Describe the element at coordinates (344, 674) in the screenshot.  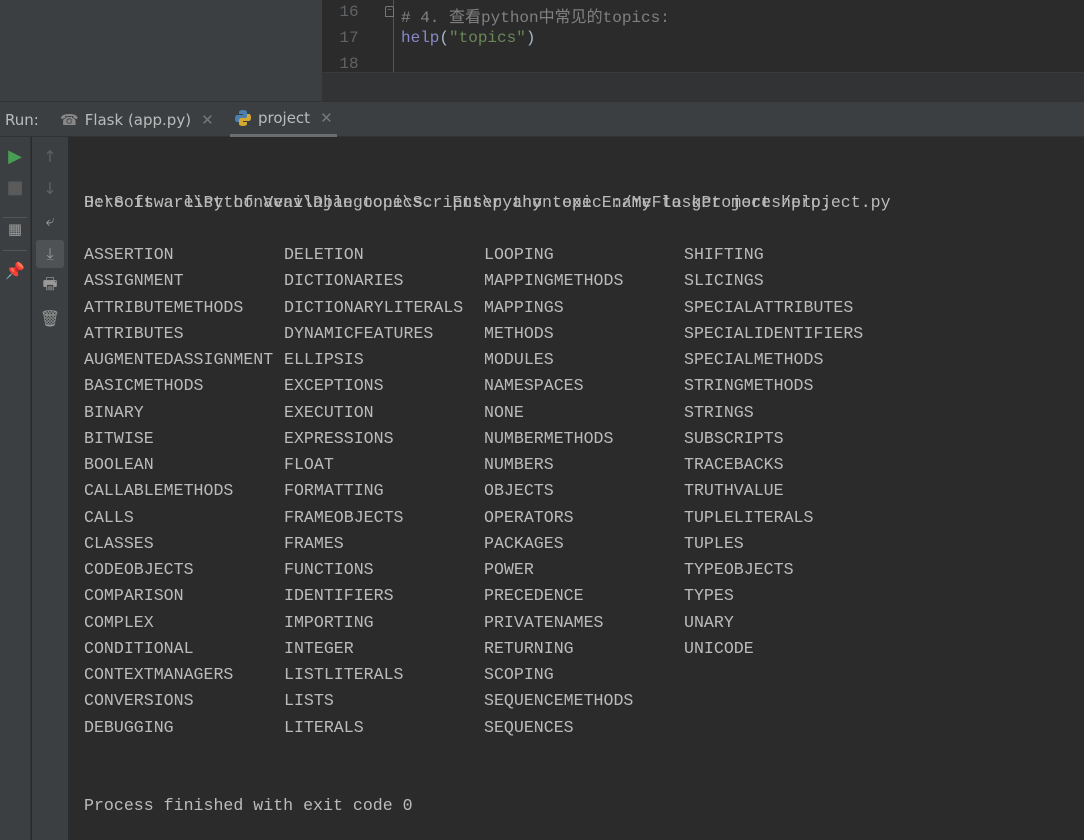
I see `topic-item: LISTLITERALS` at that location.